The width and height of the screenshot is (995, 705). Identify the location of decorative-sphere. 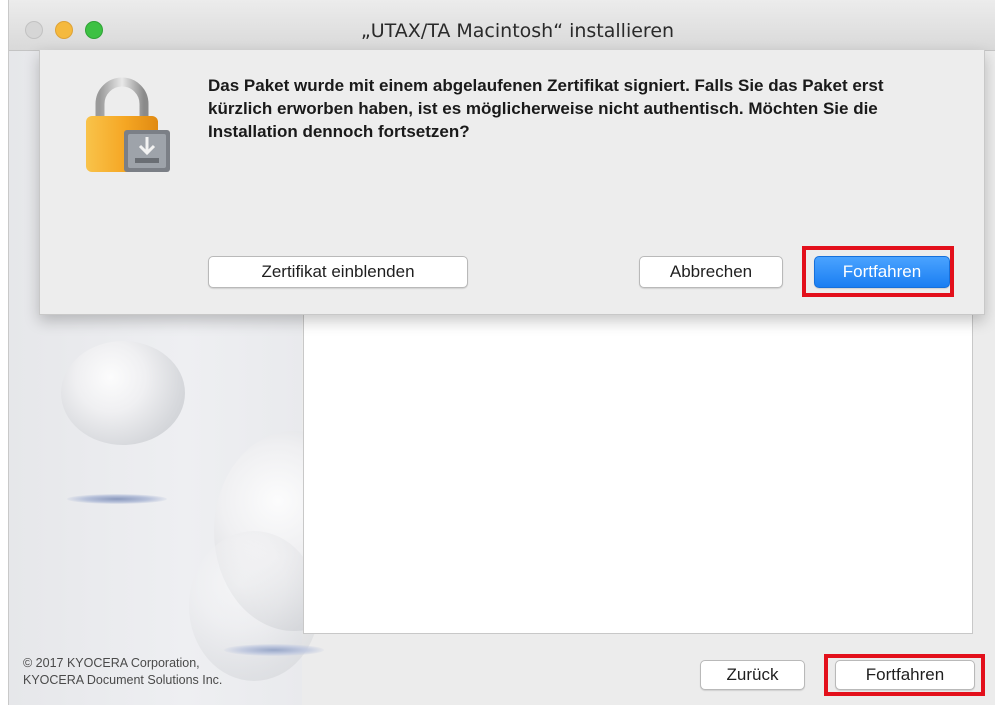
(123, 393).